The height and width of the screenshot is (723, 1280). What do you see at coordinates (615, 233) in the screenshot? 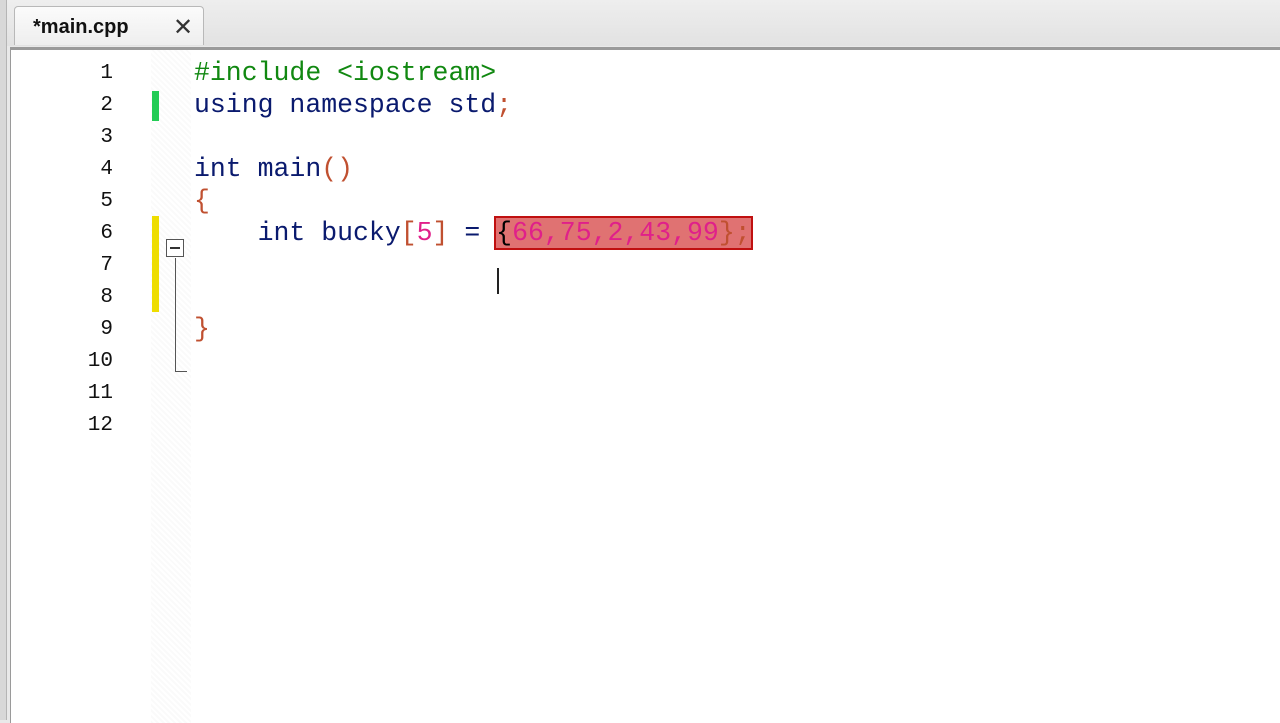
I see `code-token: 66,75,2,43,99` at bounding box center [615, 233].